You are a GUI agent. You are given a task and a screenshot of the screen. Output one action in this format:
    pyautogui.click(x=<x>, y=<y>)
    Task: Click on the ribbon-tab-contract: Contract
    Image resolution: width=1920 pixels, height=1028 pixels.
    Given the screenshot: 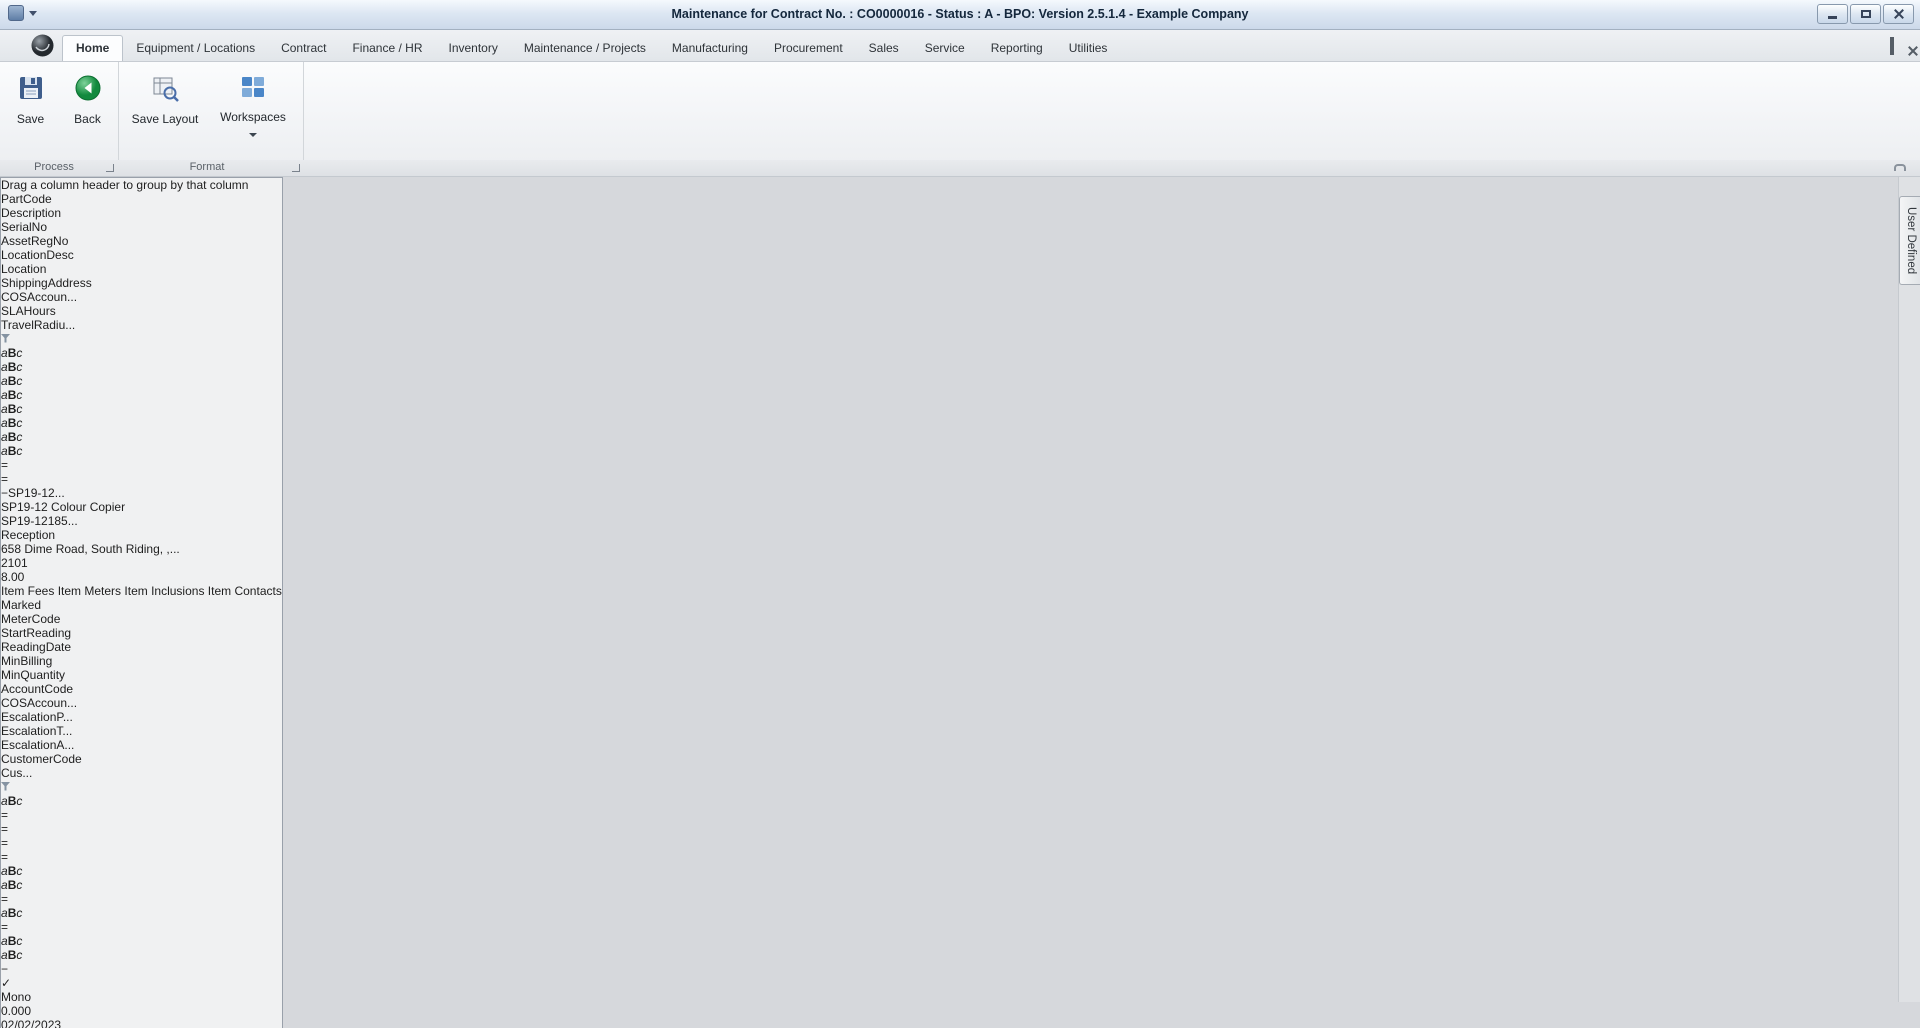 What is the action you would take?
    pyautogui.click(x=303, y=48)
    